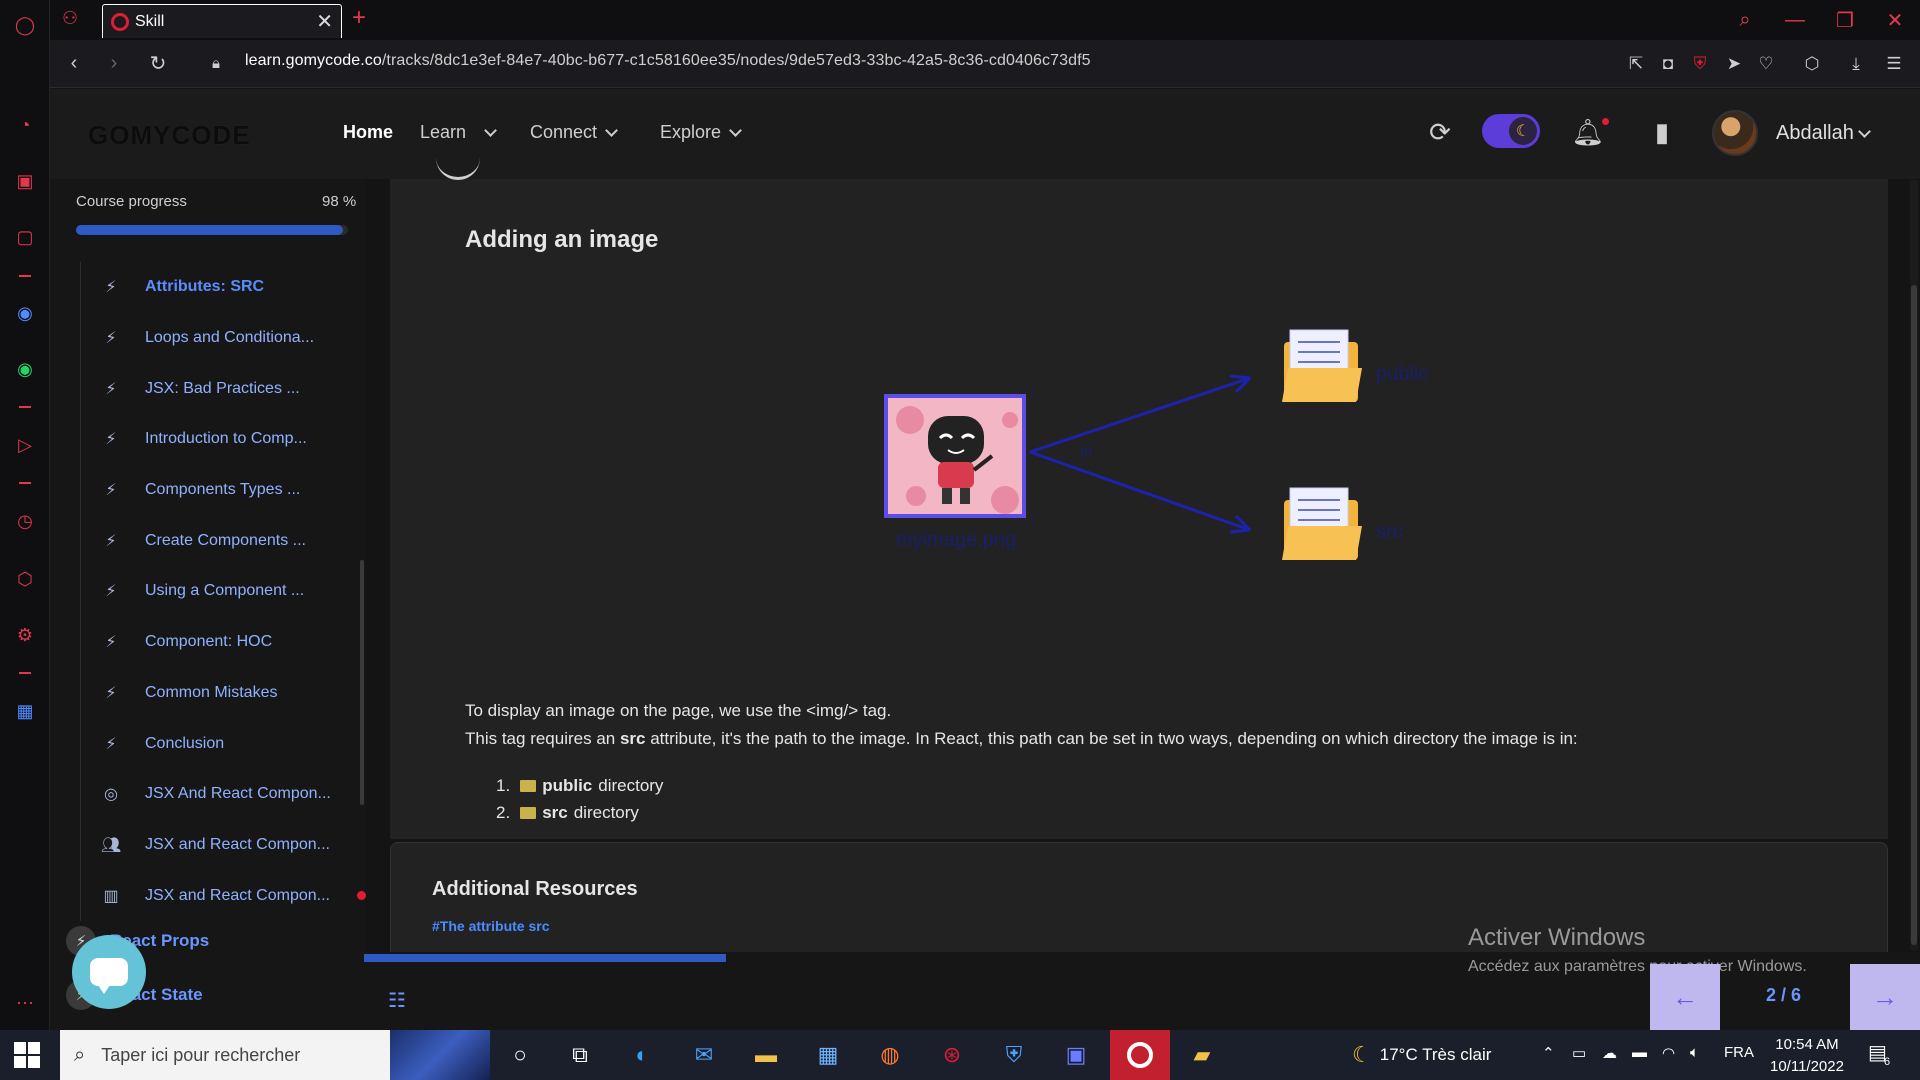 Image resolution: width=1920 pixels, height=1080 pixels. Describe the element at coordinates (74, 63) in the screenshot. I see `back-icon: ‹` at that location.